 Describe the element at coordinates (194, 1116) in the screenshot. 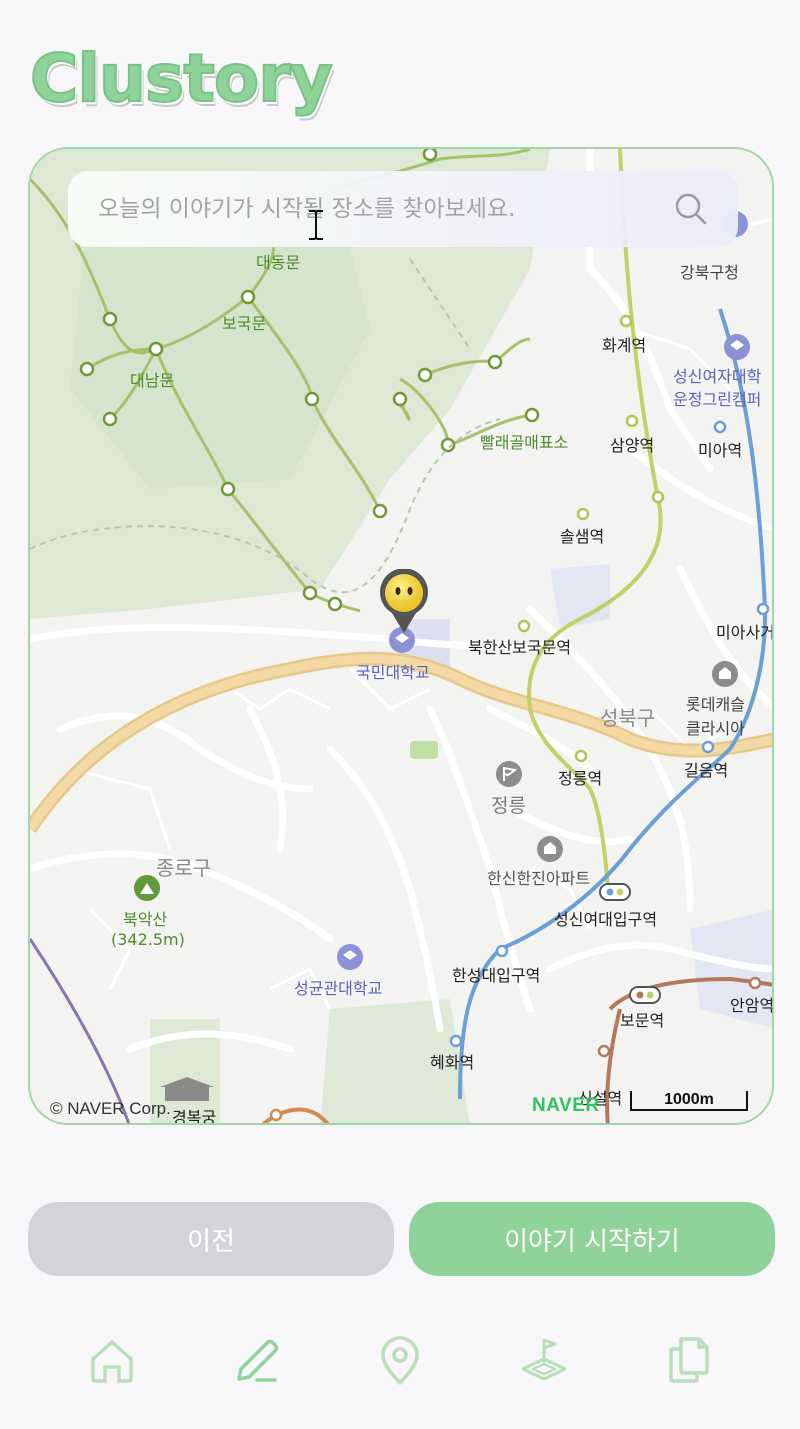

I see `map-label-gyeongbok: 경복궁` at that location.